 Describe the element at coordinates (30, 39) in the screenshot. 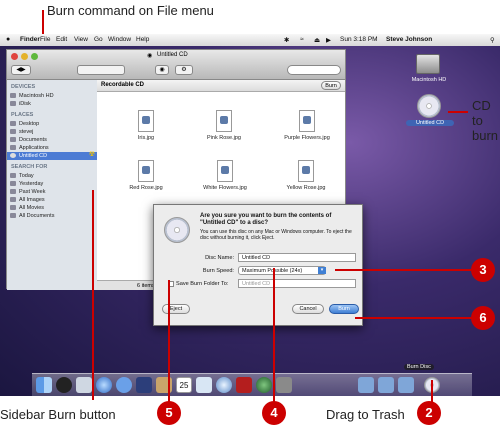

I see `menu-finder: Finder` at that location.